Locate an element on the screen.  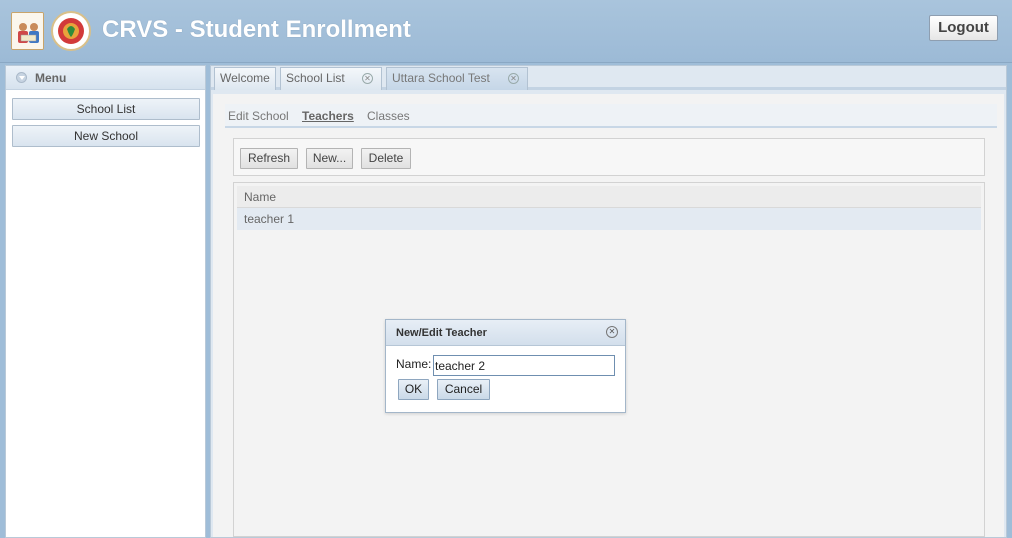
ok-button: OK is located at coordinates (413, 389).